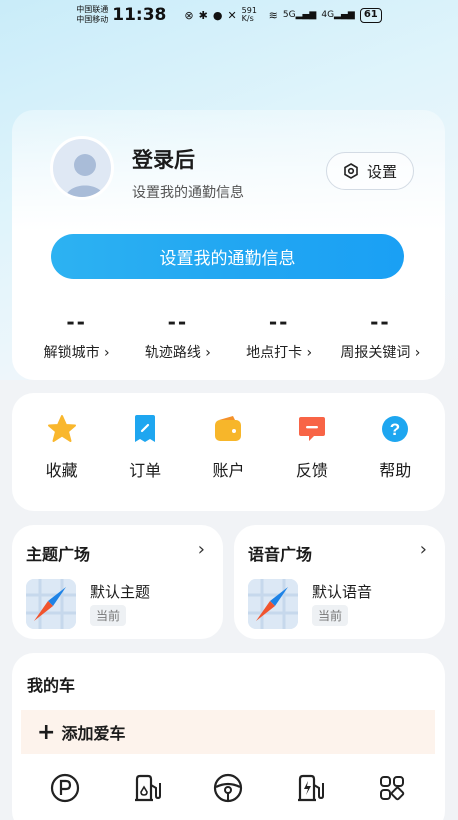  I want to click on carrier-2: 中国移动, so click(92, 19).